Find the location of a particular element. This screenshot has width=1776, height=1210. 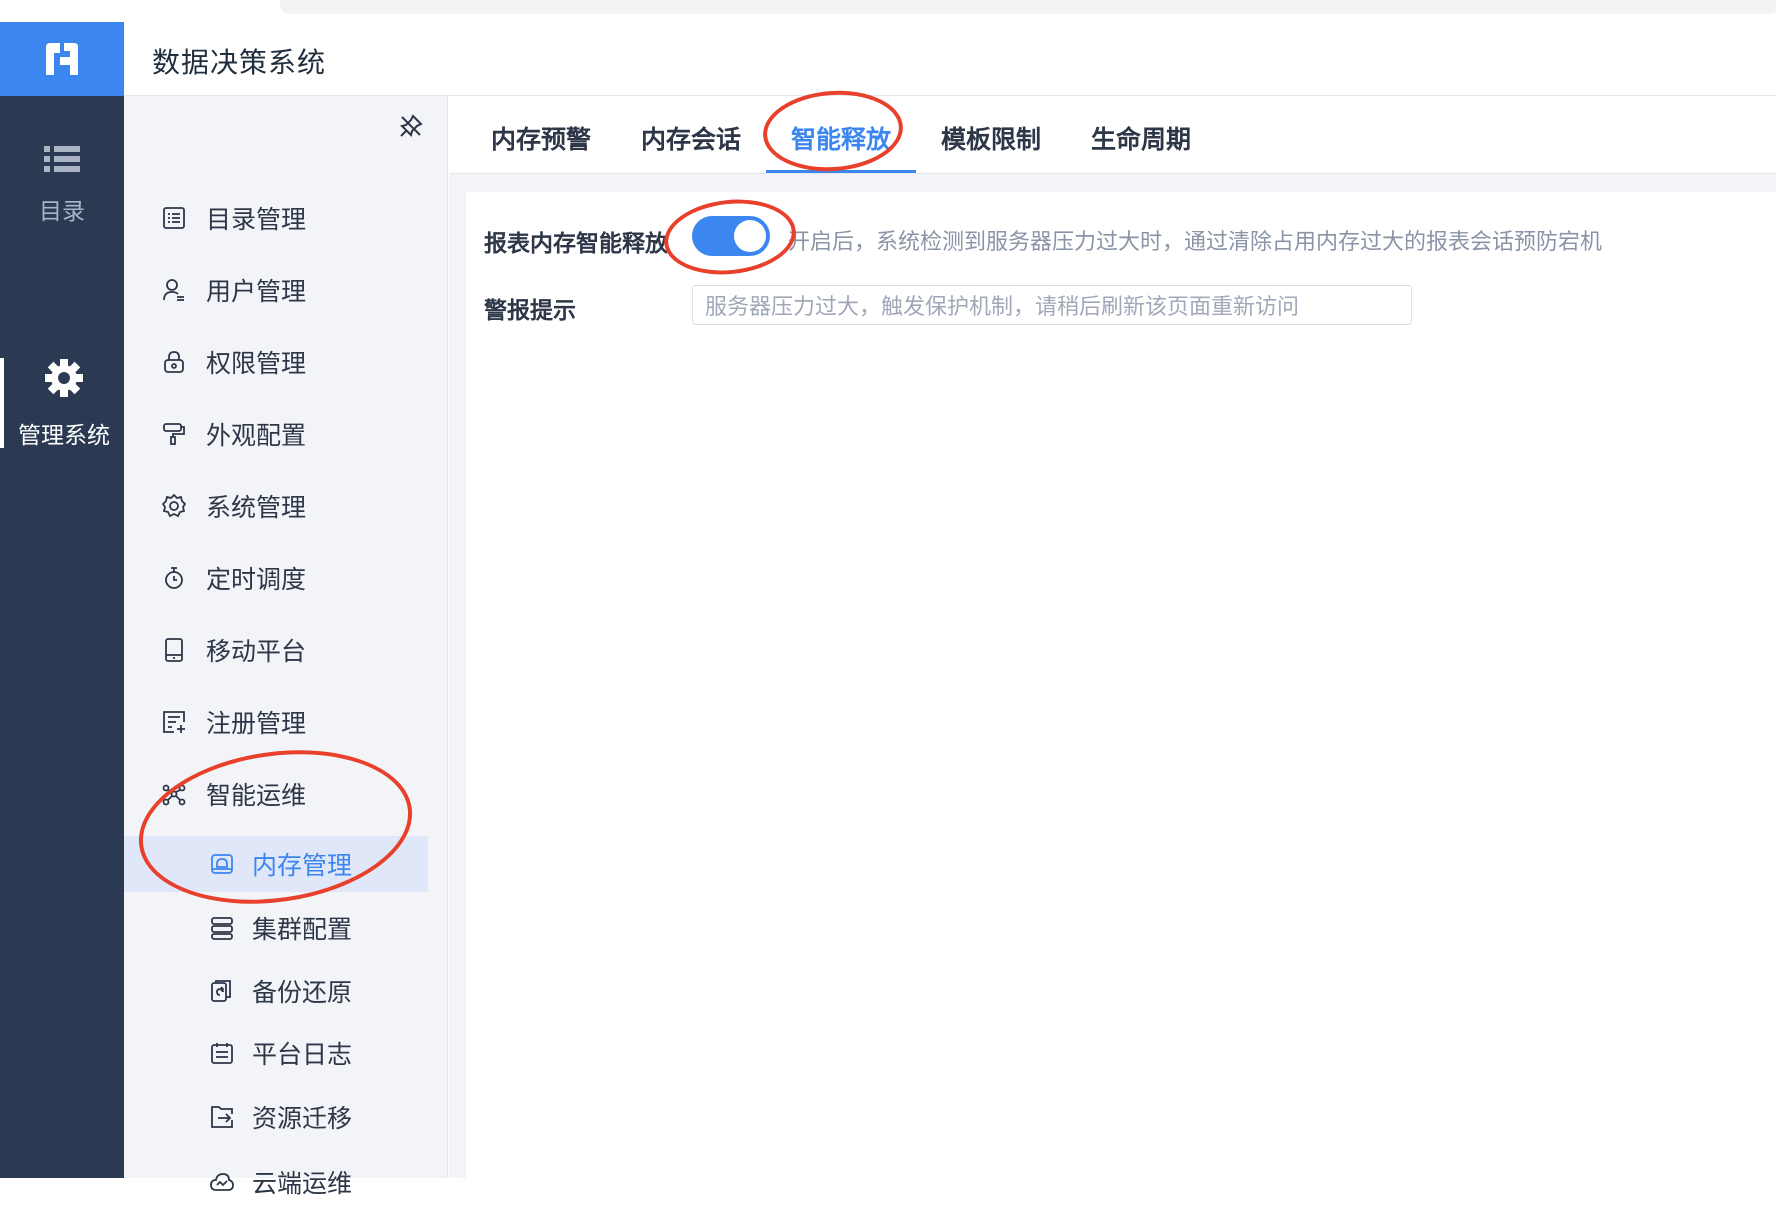

sidebar-item-appearance: 外观配置 is located at coordinates (286, 434).